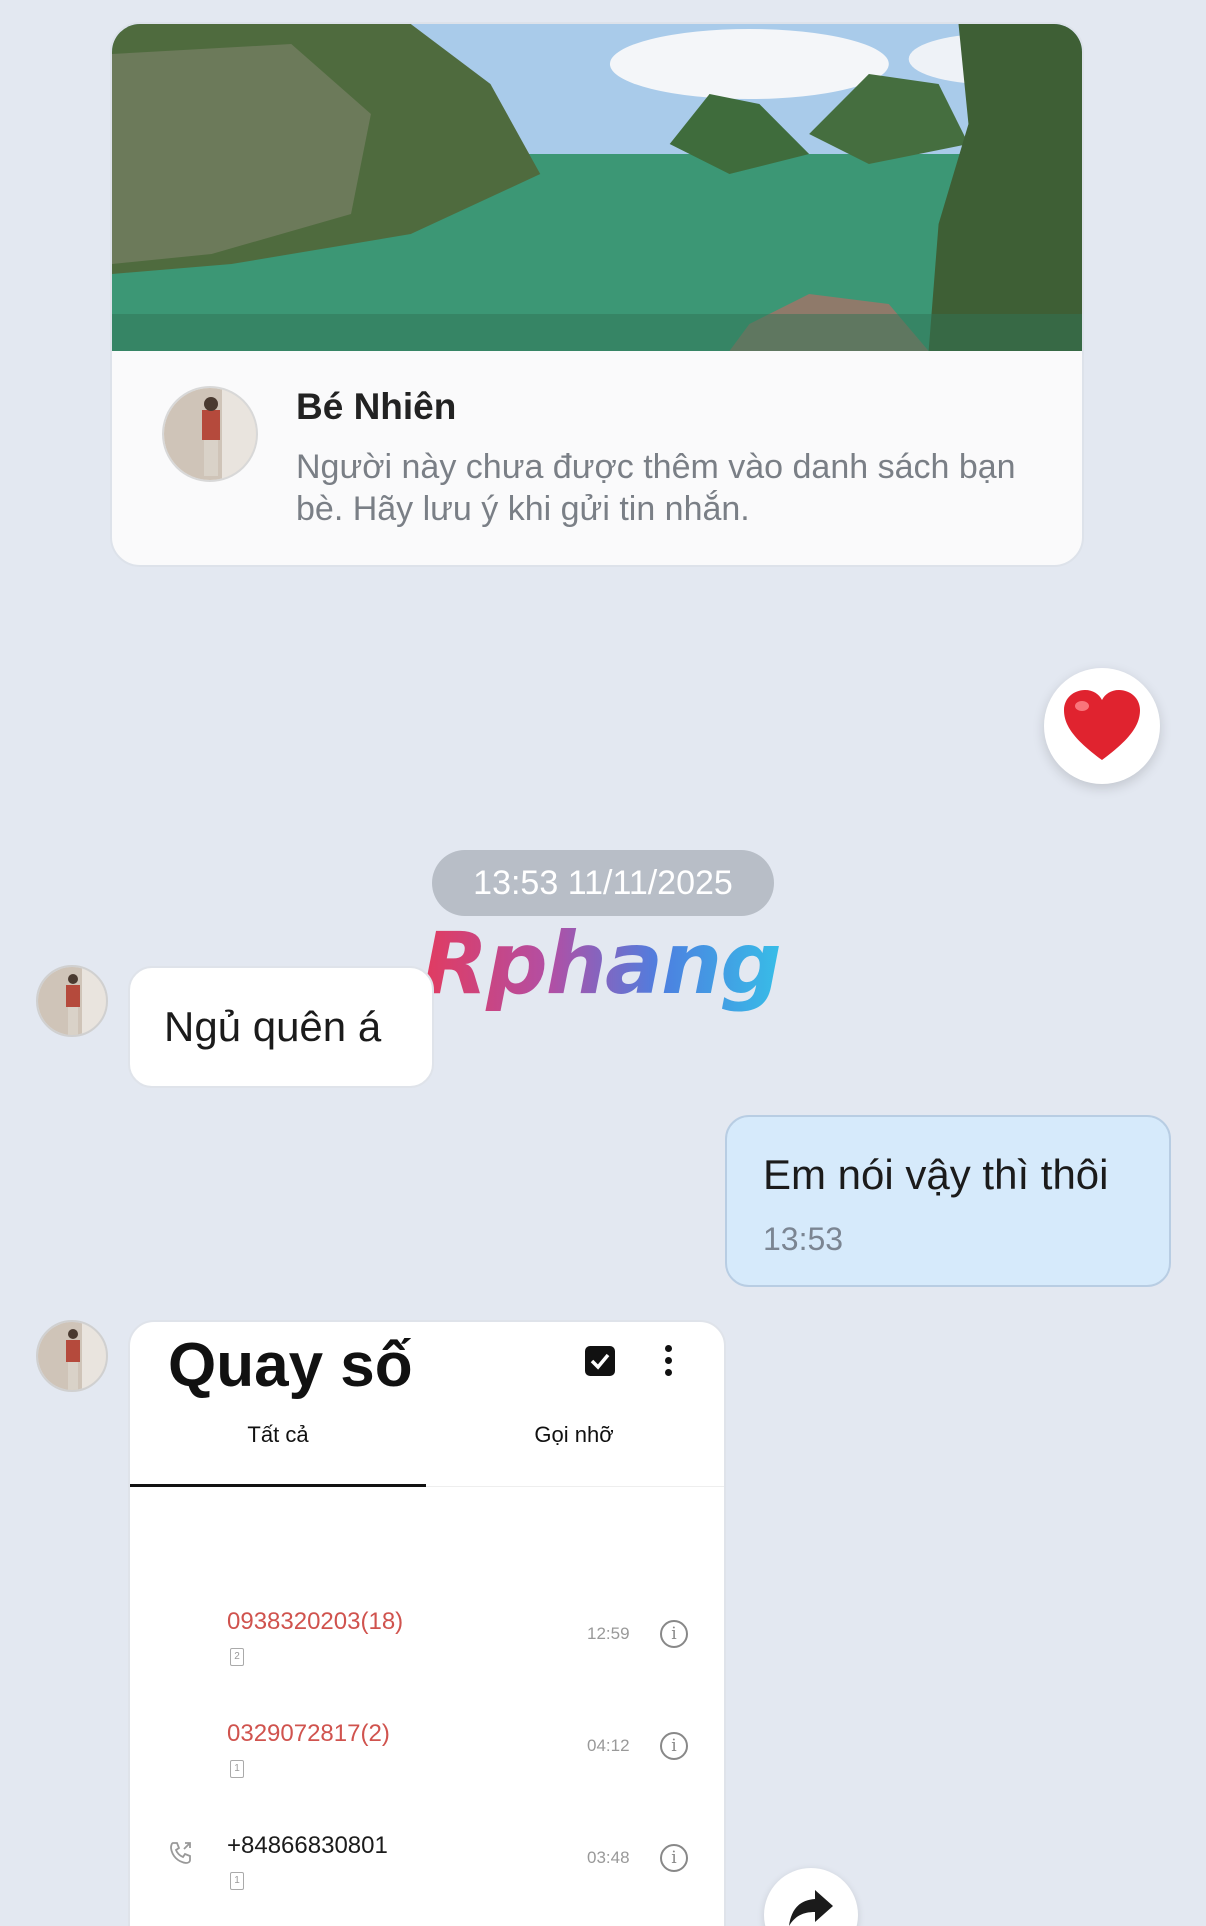 The height and width of the screenshot is (1926, 1206). I want to click on message-text: Em nói vậy thì thôi, so click(936, 1174).